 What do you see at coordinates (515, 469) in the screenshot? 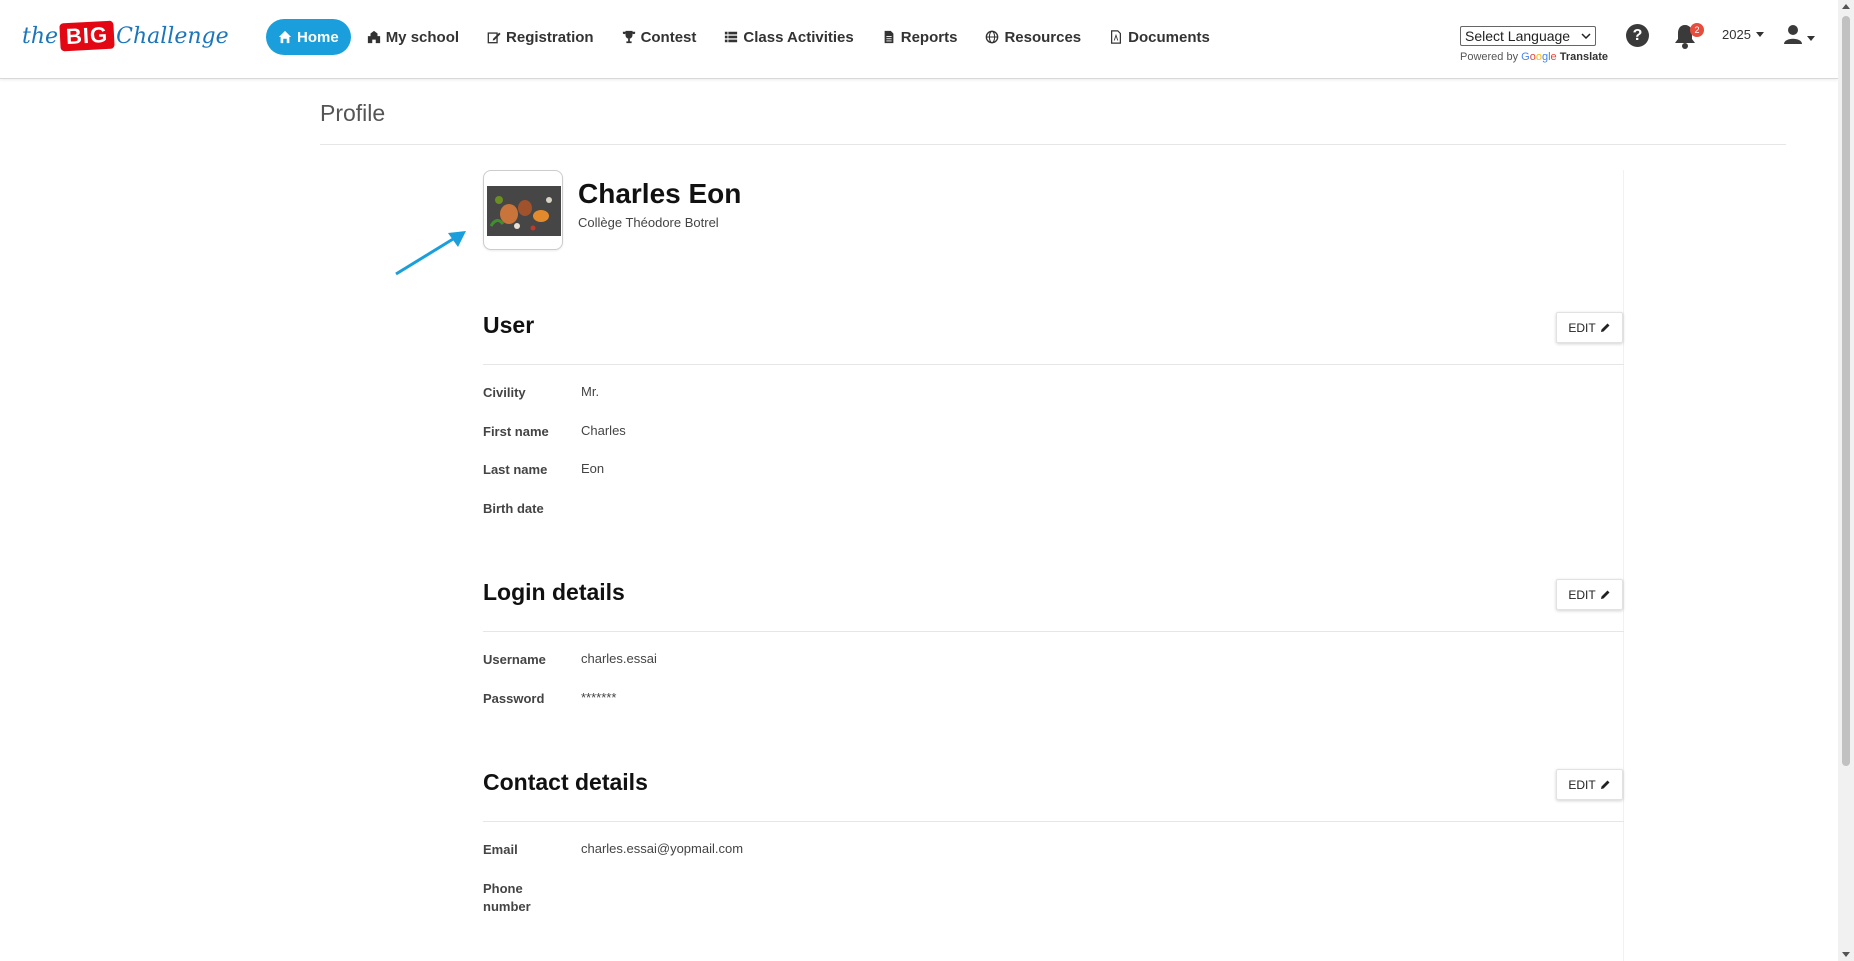
I see `field-label-last-name: Last name` at bounding box center [515, 469].